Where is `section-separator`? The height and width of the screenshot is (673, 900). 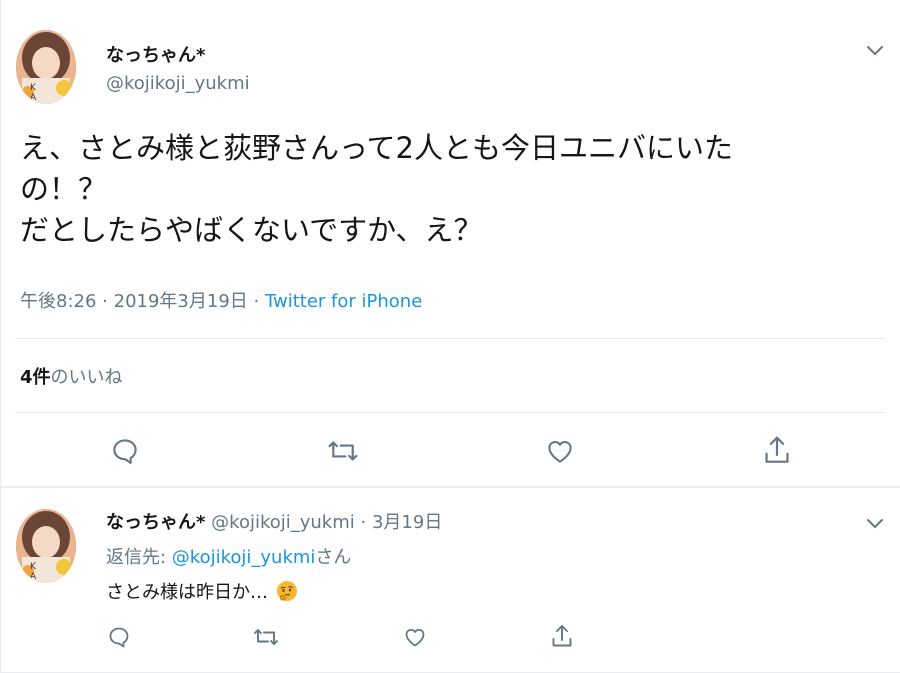
section-separator is located at coordinates (450, 487).